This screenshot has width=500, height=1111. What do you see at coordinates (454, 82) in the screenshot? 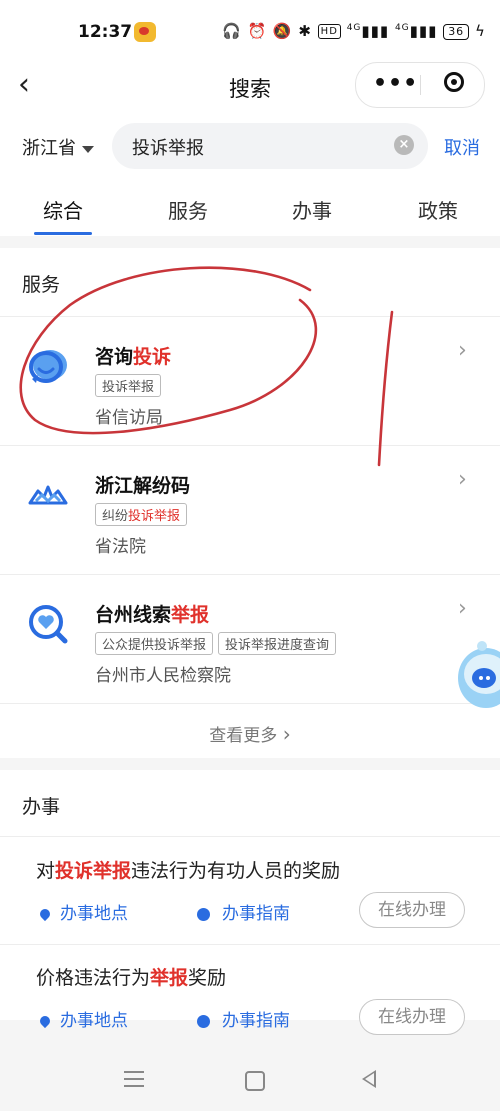
I see `close-target-icon` at bounding box center [454, 82].